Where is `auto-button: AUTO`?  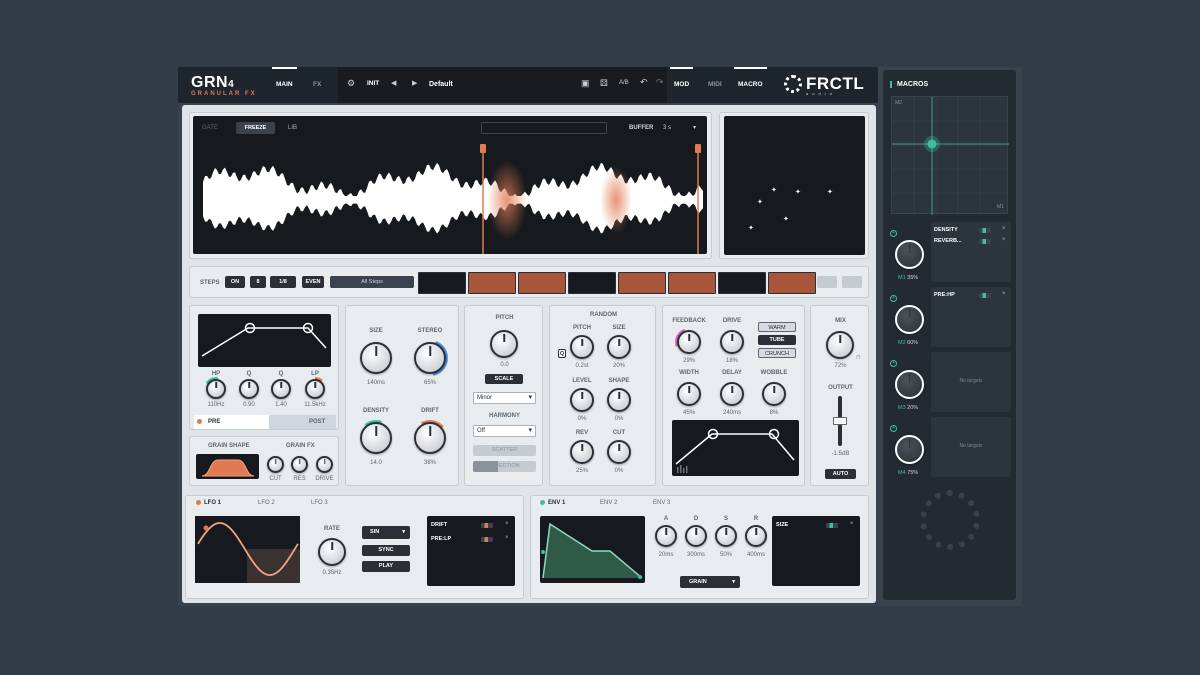 auto-button: AUTO is located at coordinates (840, 474).